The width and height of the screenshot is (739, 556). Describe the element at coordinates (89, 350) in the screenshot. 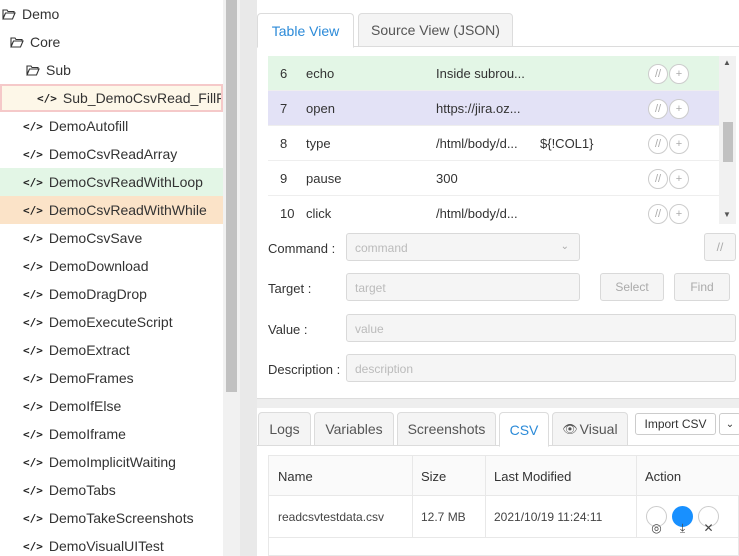

I see `tree-label: DemoExtract` at that location.